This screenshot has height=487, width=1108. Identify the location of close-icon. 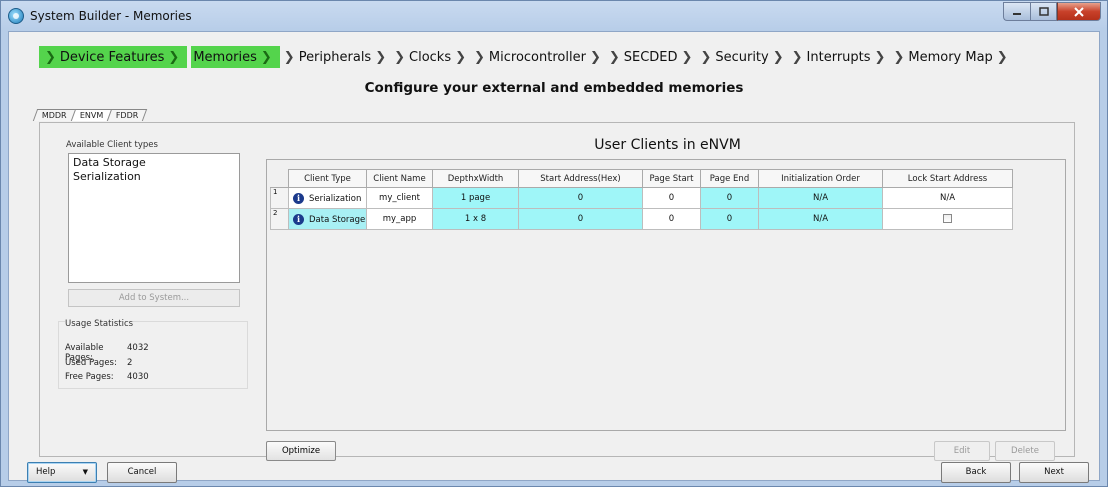
(1079, 11).